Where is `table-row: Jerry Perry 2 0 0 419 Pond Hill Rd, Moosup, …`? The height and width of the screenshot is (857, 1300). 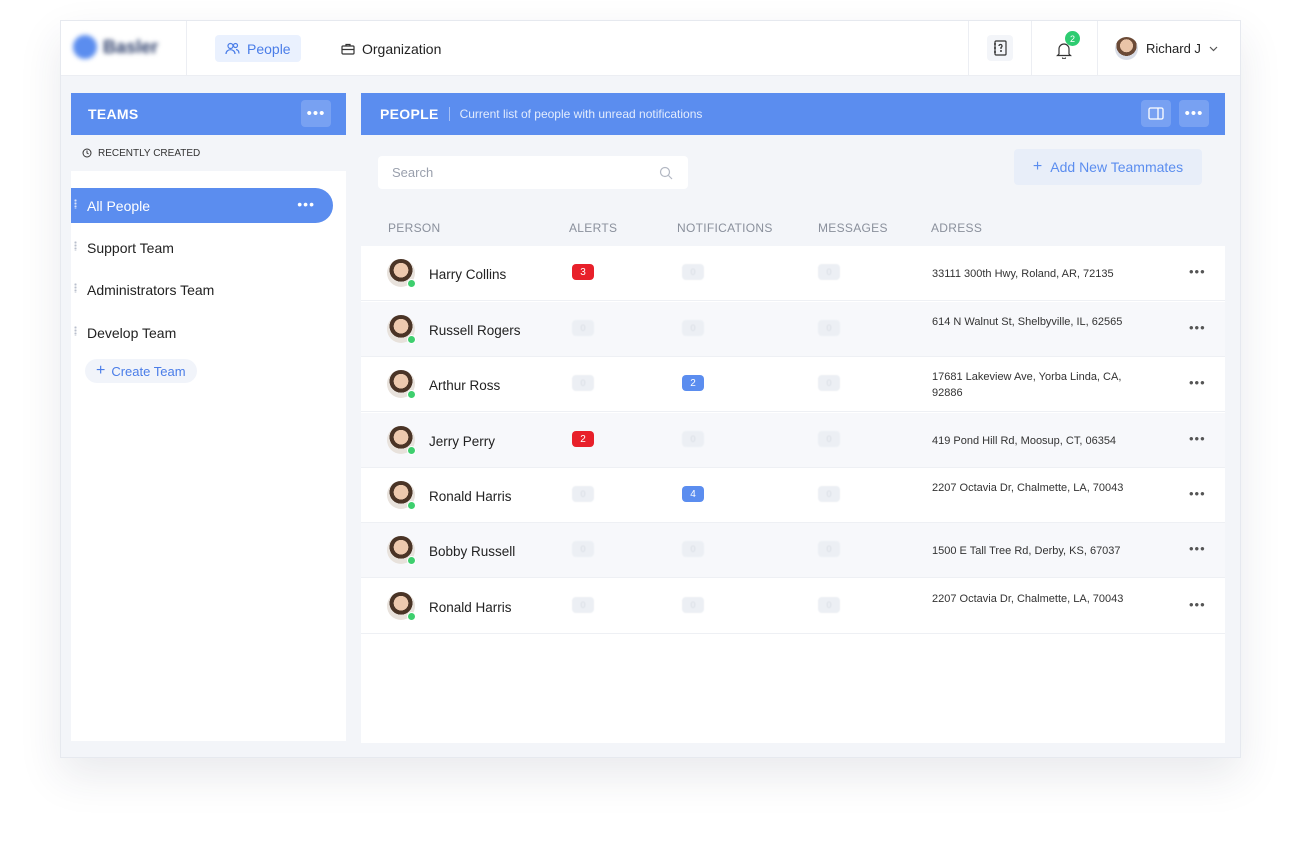 table-row: Jerry Perry 2 0 0 419 Pond Hill Rd, Moosup, … is located at coordinates (793, 440).